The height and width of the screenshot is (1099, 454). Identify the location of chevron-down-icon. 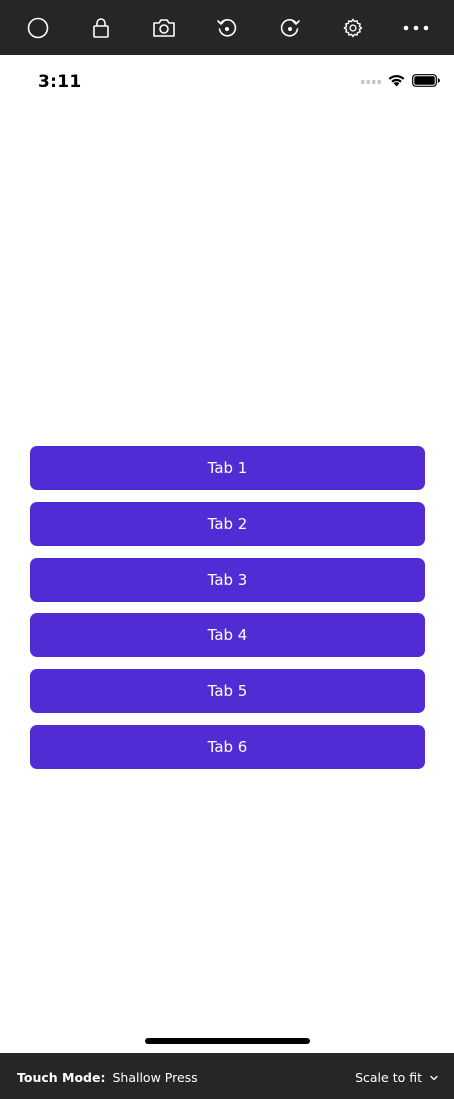
(434, 1077).